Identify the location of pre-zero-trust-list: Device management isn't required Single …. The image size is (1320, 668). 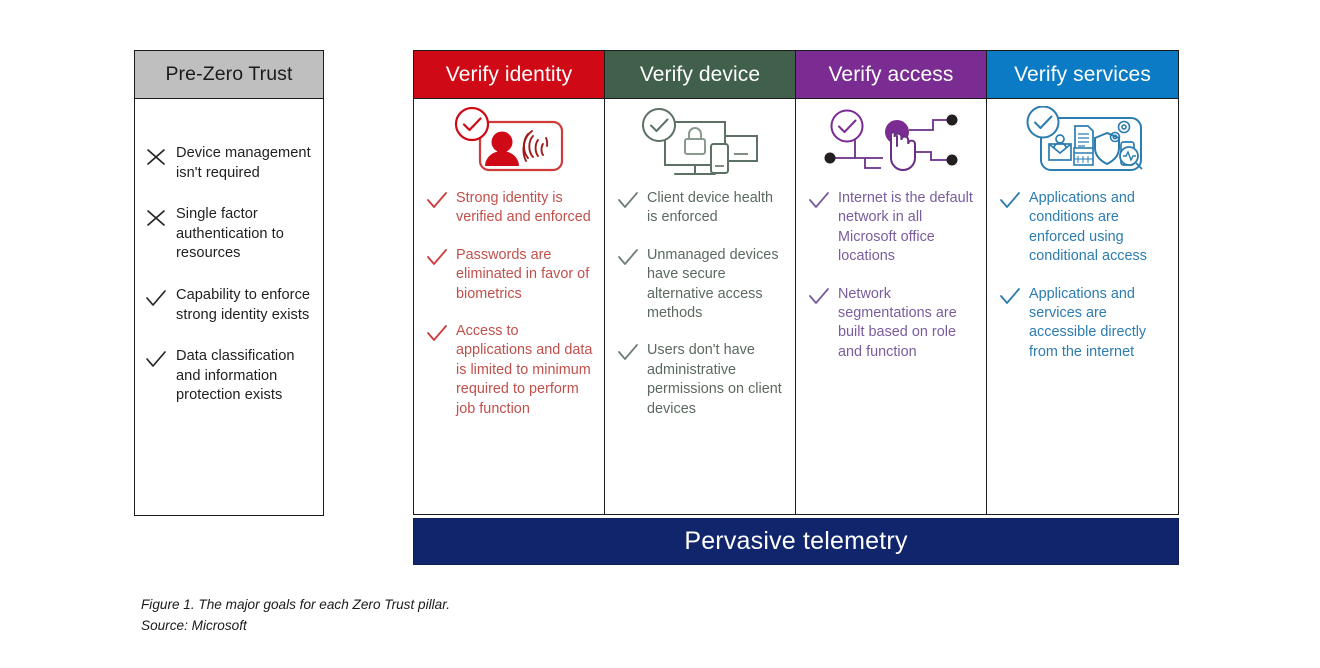
(229, 307).